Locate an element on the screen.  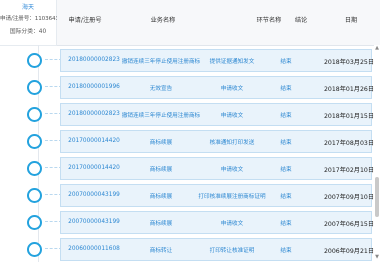
flow-card: 20170000014420 商标续展 申请收文 结束 2017年02月10日 is located at coordinates (217, 168).